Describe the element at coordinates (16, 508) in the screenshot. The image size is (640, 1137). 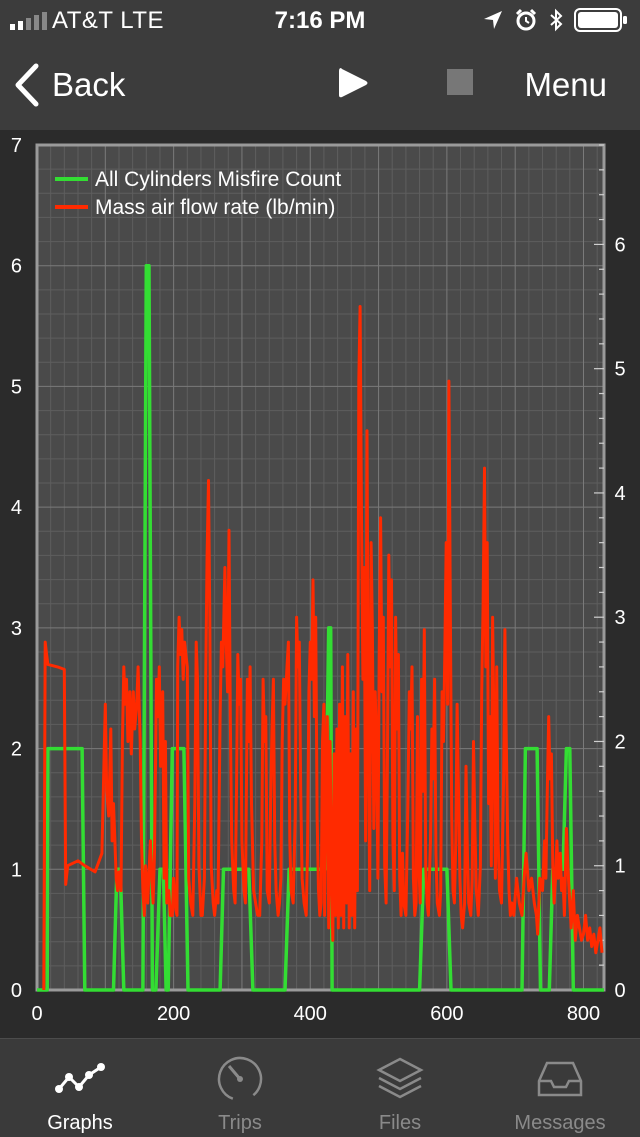
I see `left-tick-label: 4` at that location.